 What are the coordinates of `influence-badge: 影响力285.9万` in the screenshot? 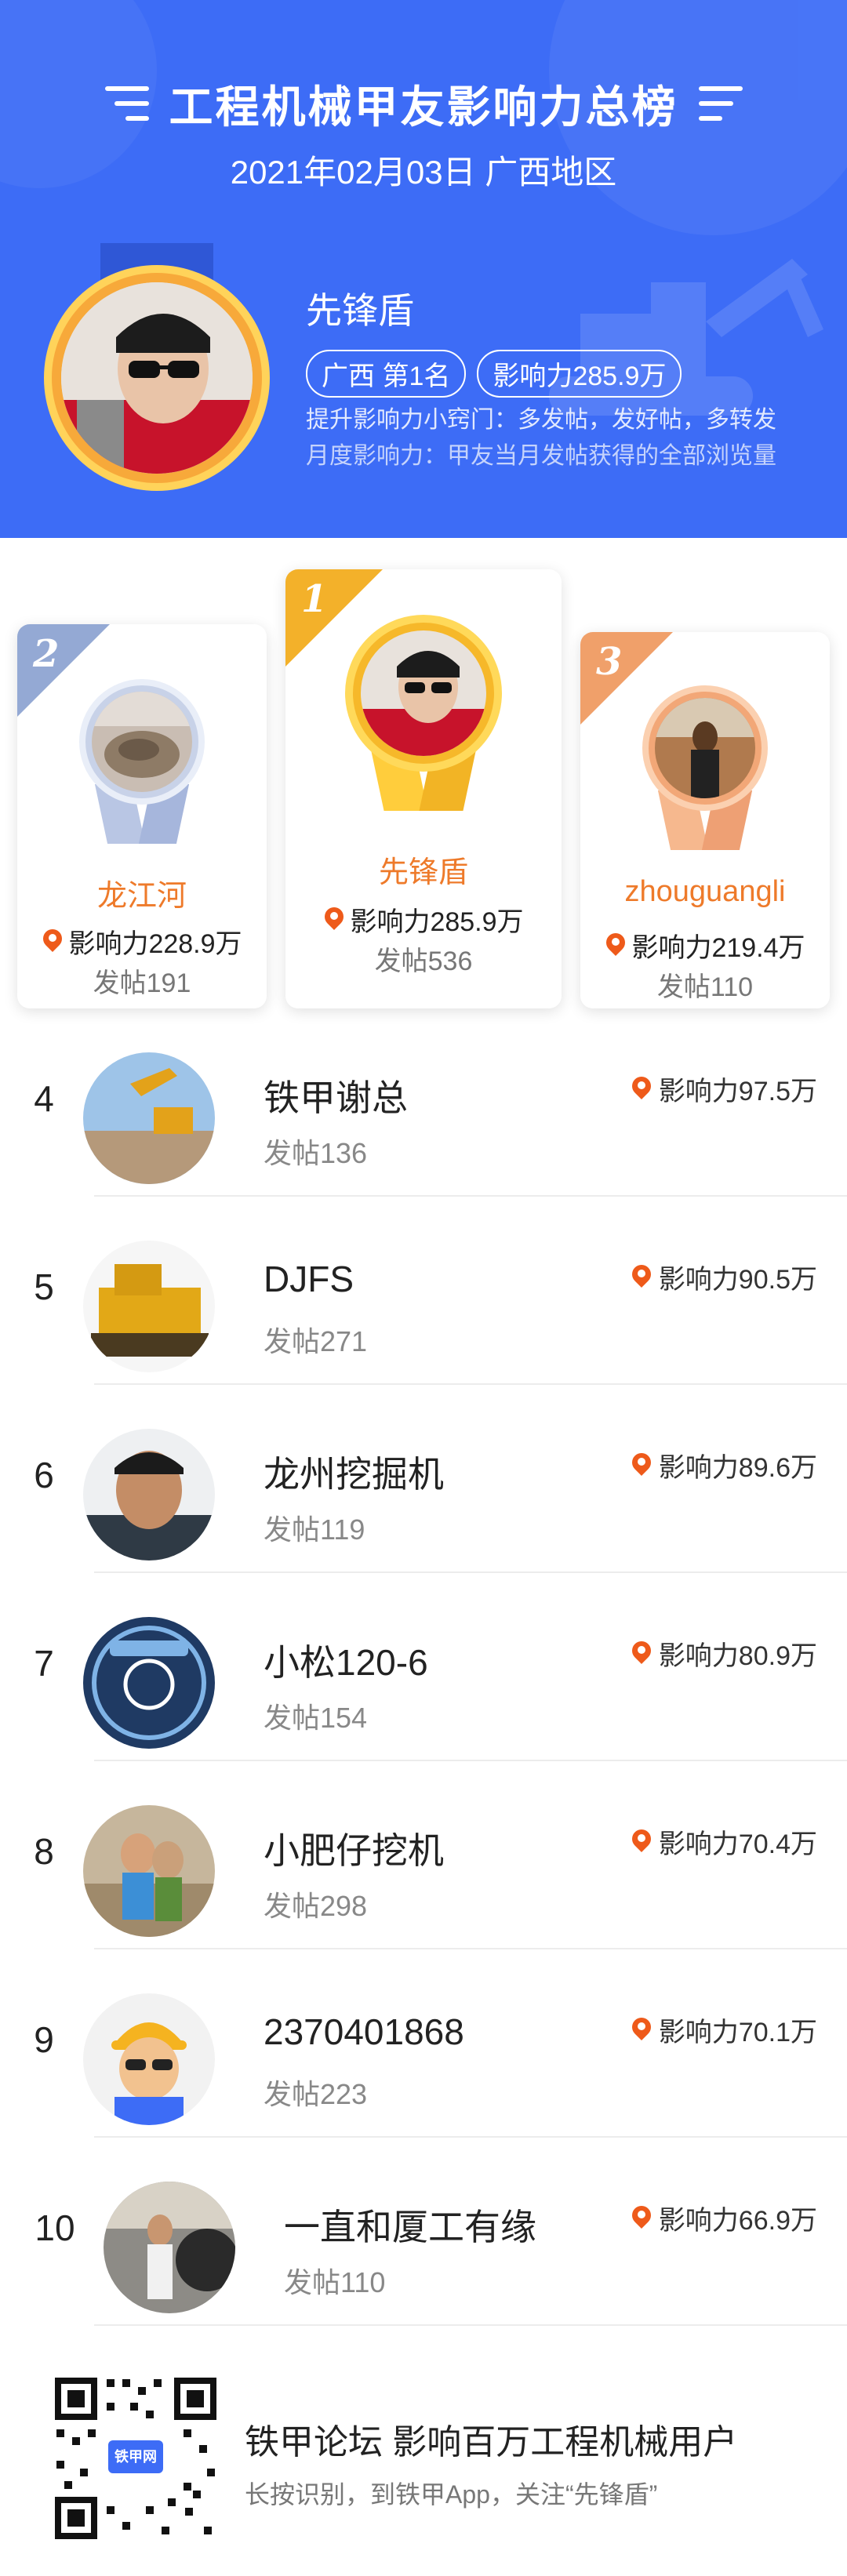 It's located at (579, 374).